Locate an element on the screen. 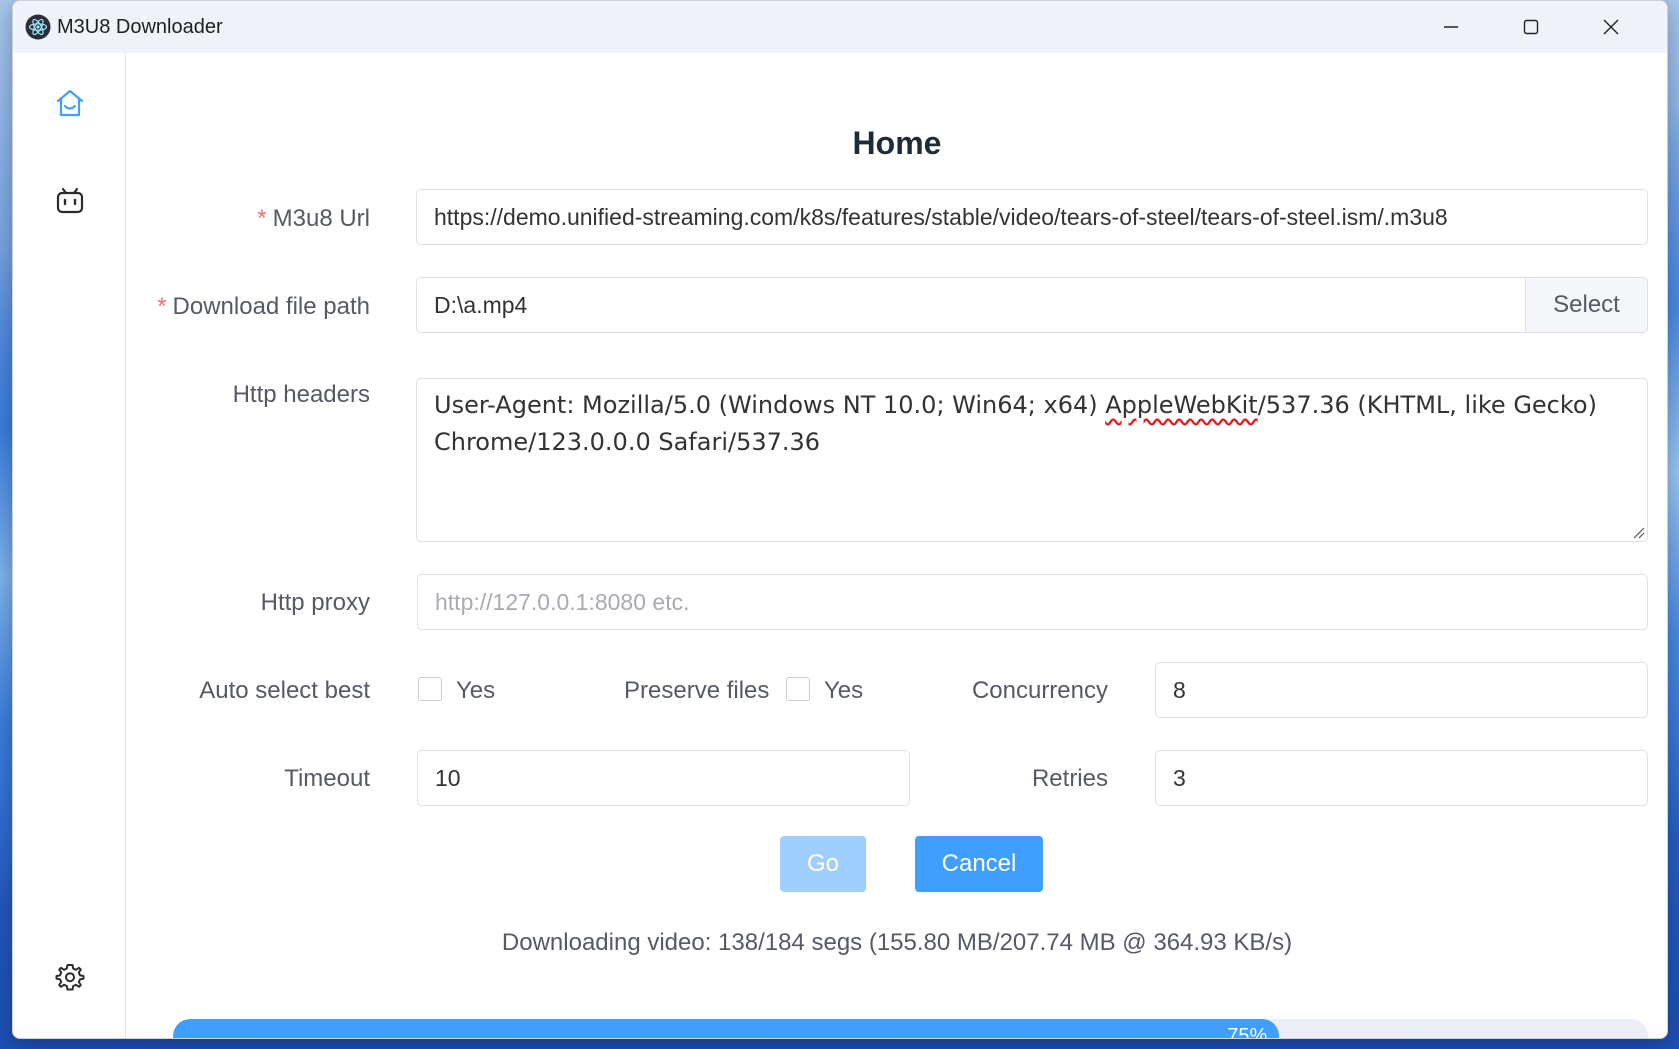 Image resolution: width=1679 pixels, height=1049 pixels. minimize-icon is located at coordinates (1451, 27).